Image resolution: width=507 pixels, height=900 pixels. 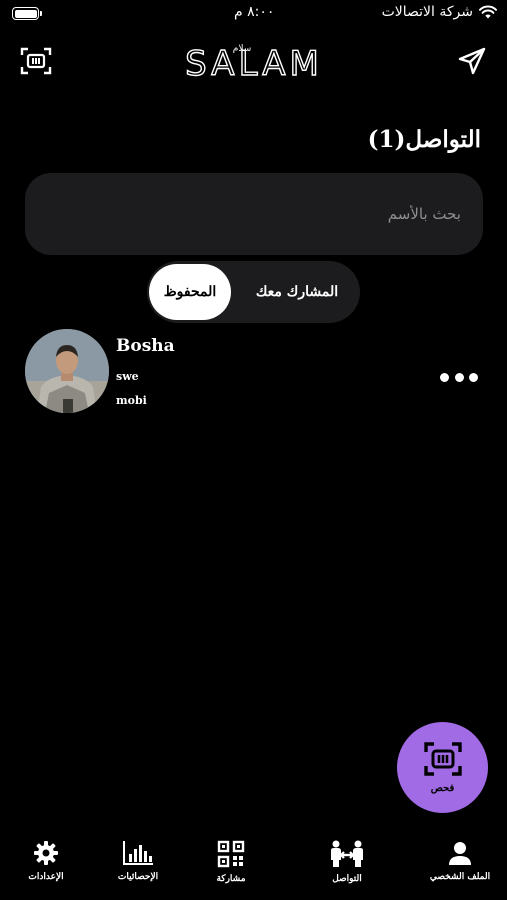 I want to click on tab-connections: التواصل, so click(x=347, y=862).